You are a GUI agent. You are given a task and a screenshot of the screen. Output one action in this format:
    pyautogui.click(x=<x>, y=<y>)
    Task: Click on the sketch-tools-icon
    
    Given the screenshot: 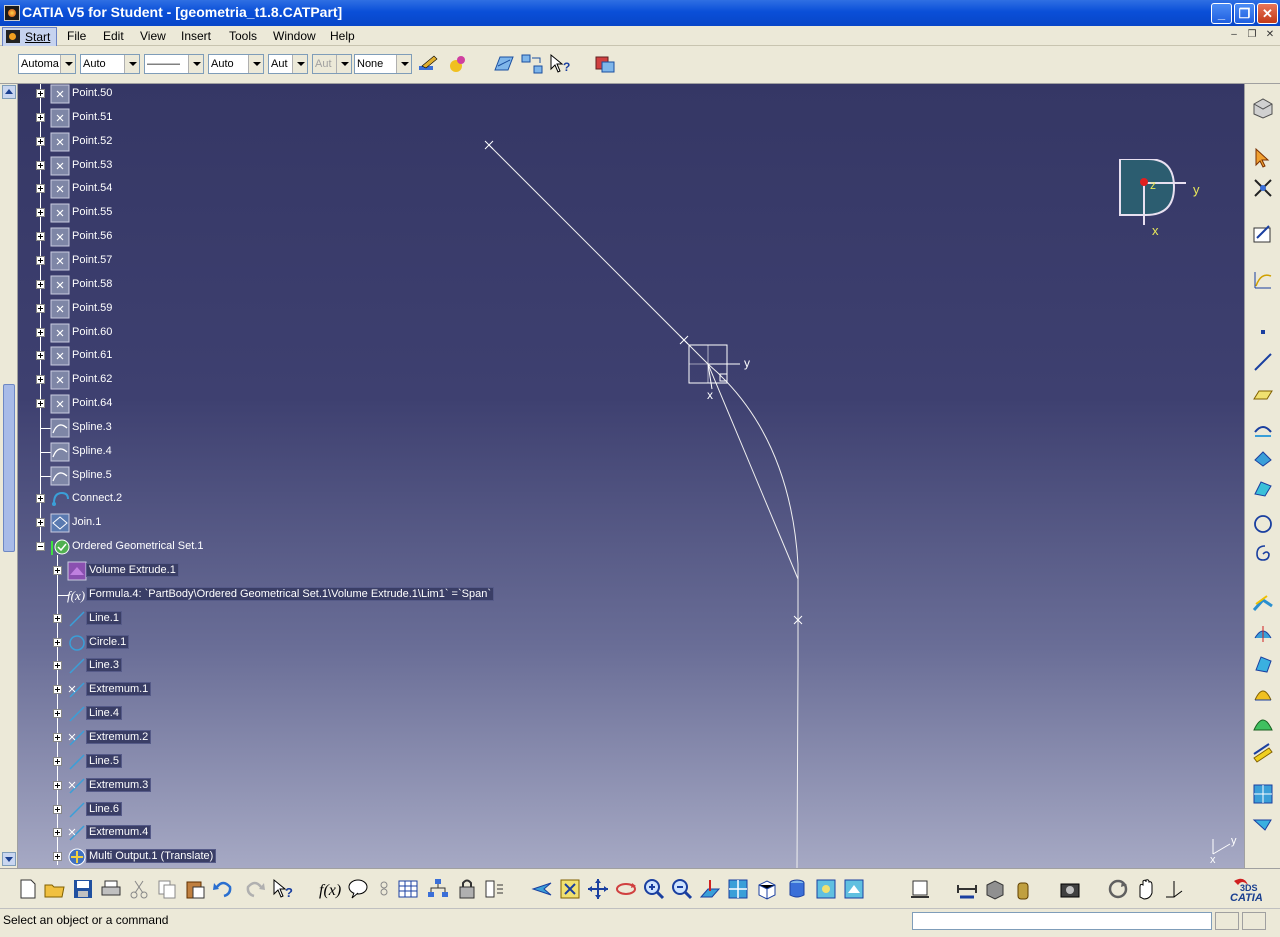 What is the action you would take?
    pyautogui.click(x=1263, y=188)
    